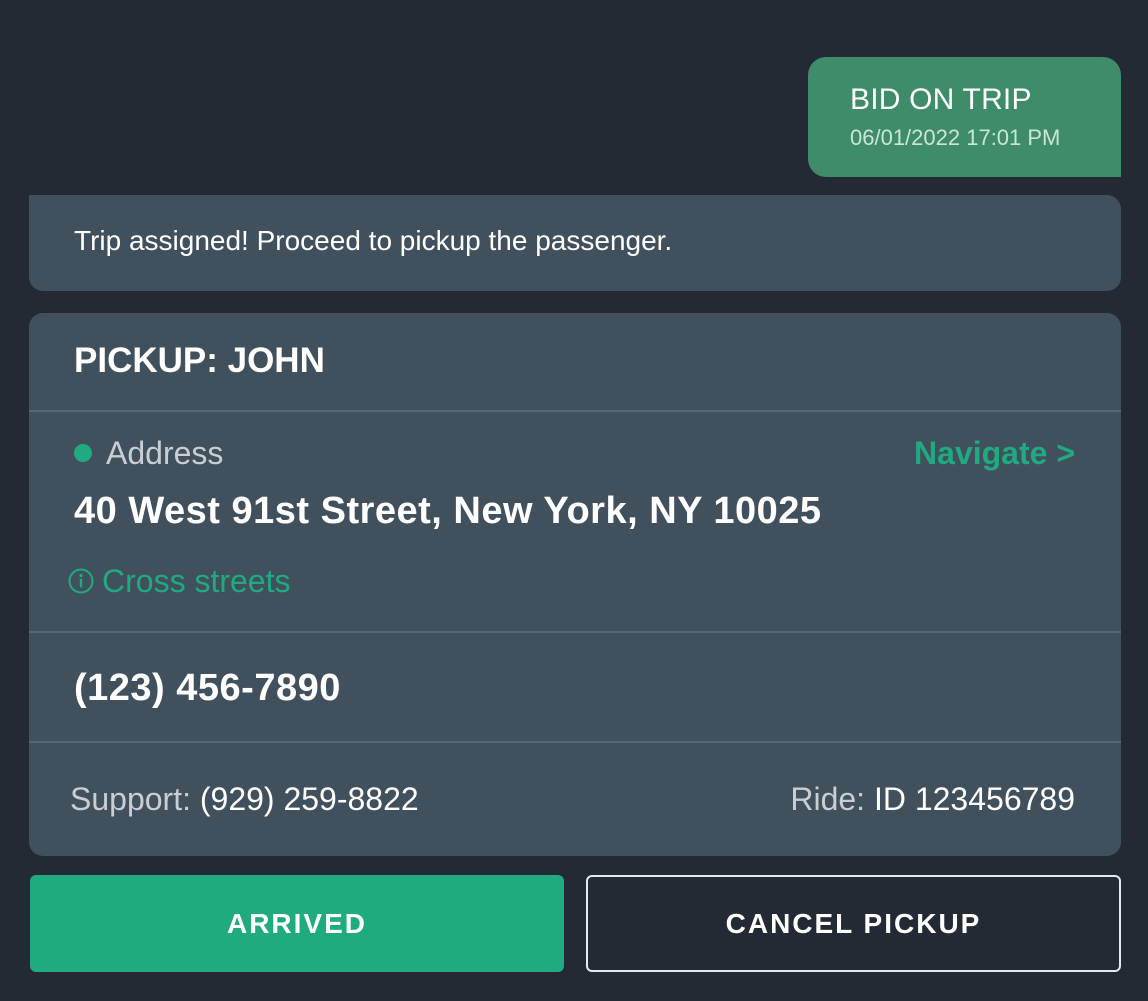  Describe the element at coordinates (81, 581) in the screenshot. I see `info-icon` at that location.